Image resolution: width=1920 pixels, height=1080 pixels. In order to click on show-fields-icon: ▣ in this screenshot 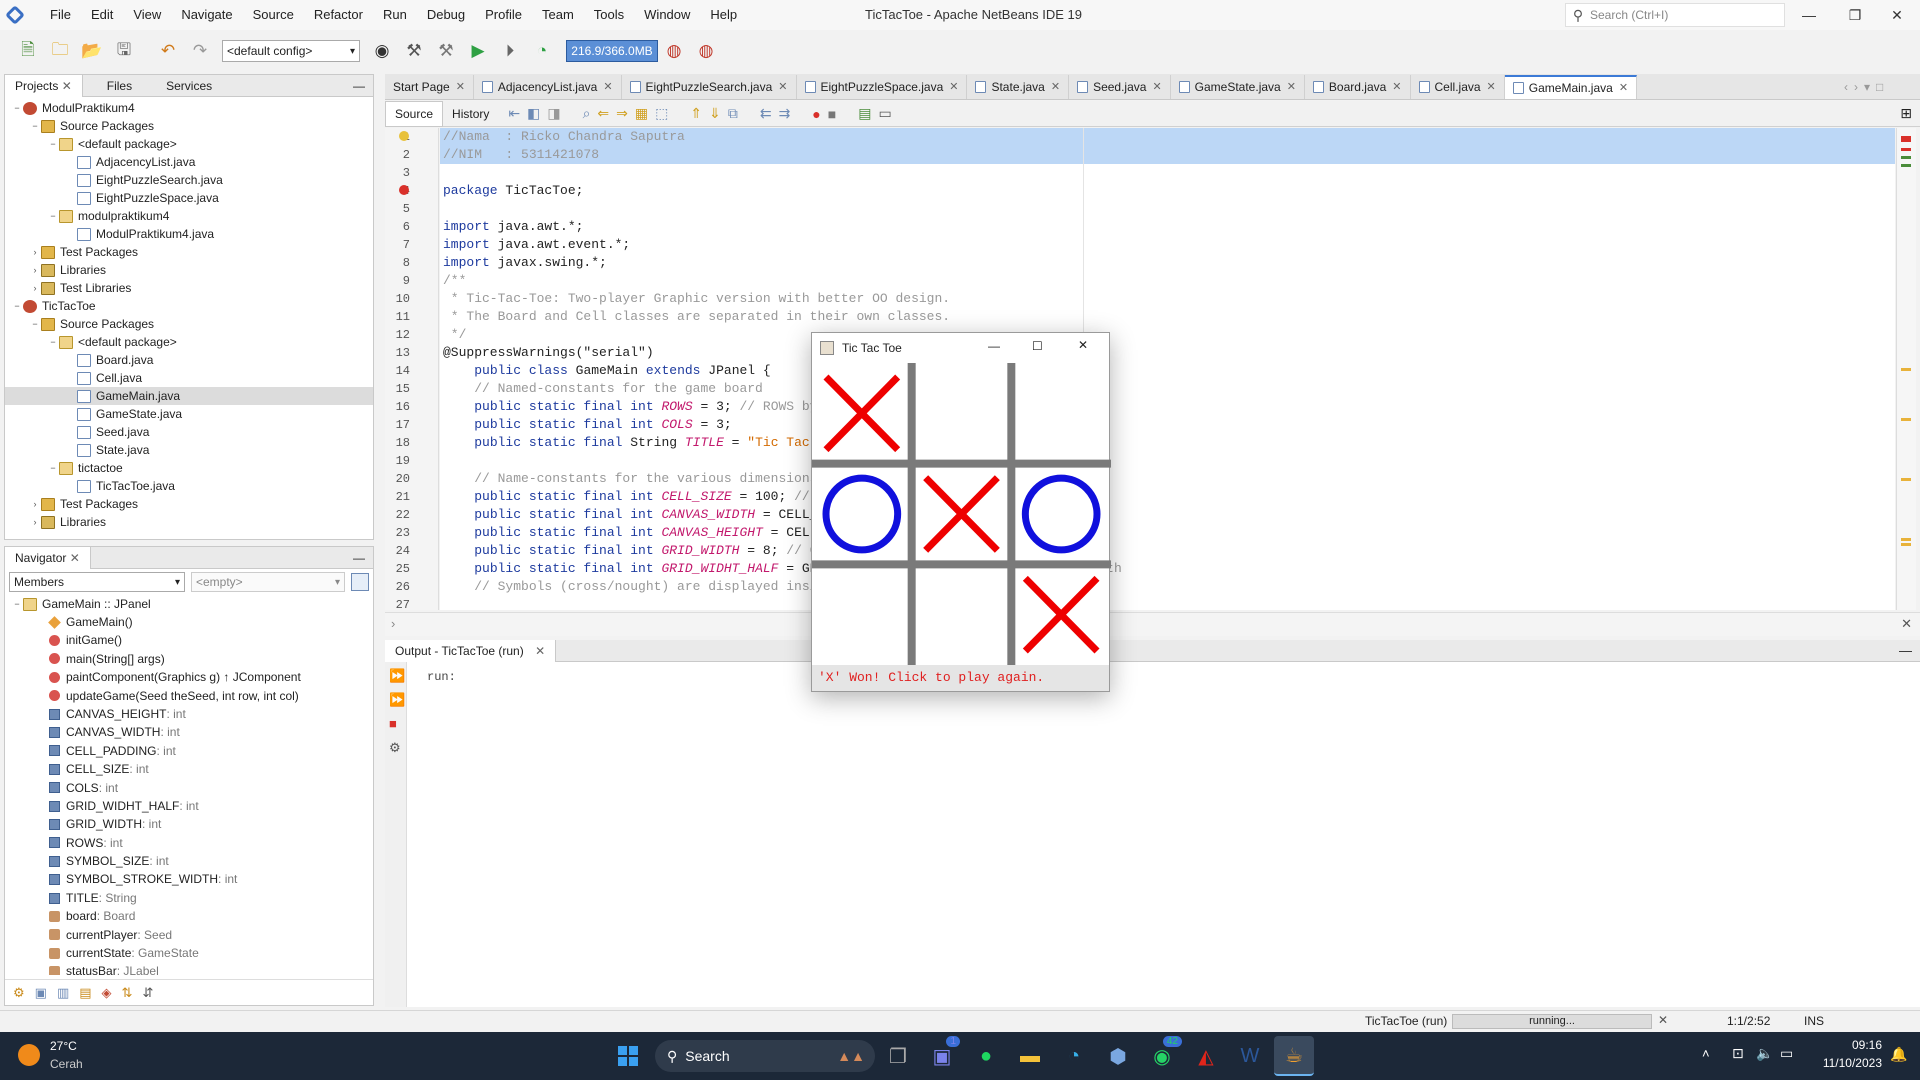, I will do `click(41, 993)`.